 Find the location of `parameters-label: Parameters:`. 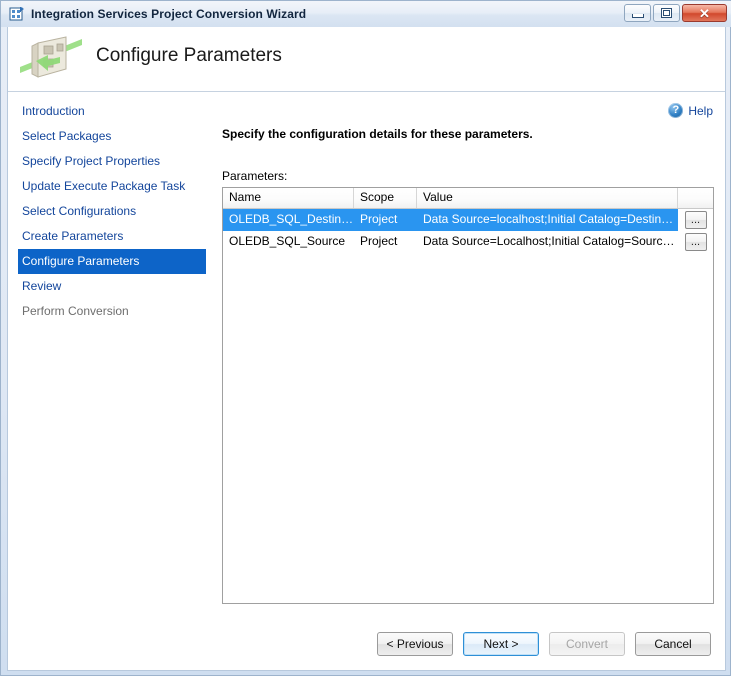

parameters-label: Parameters: is located at coordinates (255, 176).